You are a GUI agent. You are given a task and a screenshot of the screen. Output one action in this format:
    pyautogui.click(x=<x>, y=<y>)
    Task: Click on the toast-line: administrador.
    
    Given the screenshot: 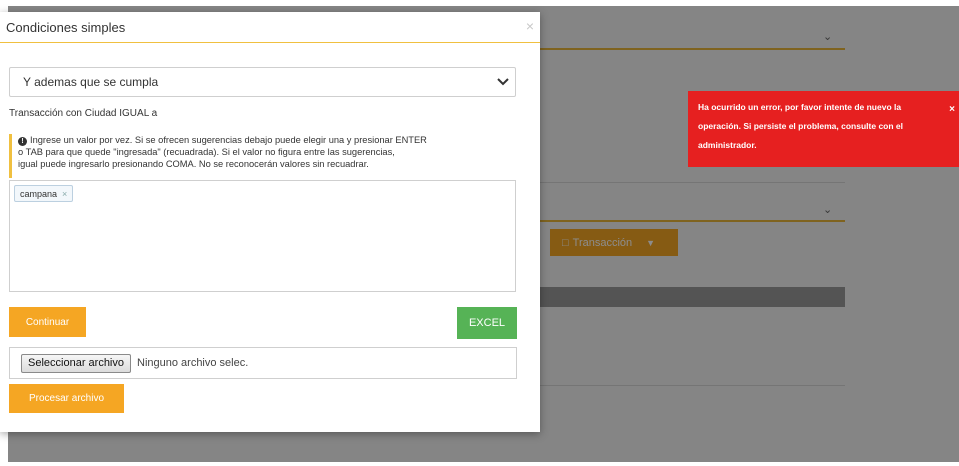 What is the action you would take?
    pyautogui.click(x=727, y=145)
    